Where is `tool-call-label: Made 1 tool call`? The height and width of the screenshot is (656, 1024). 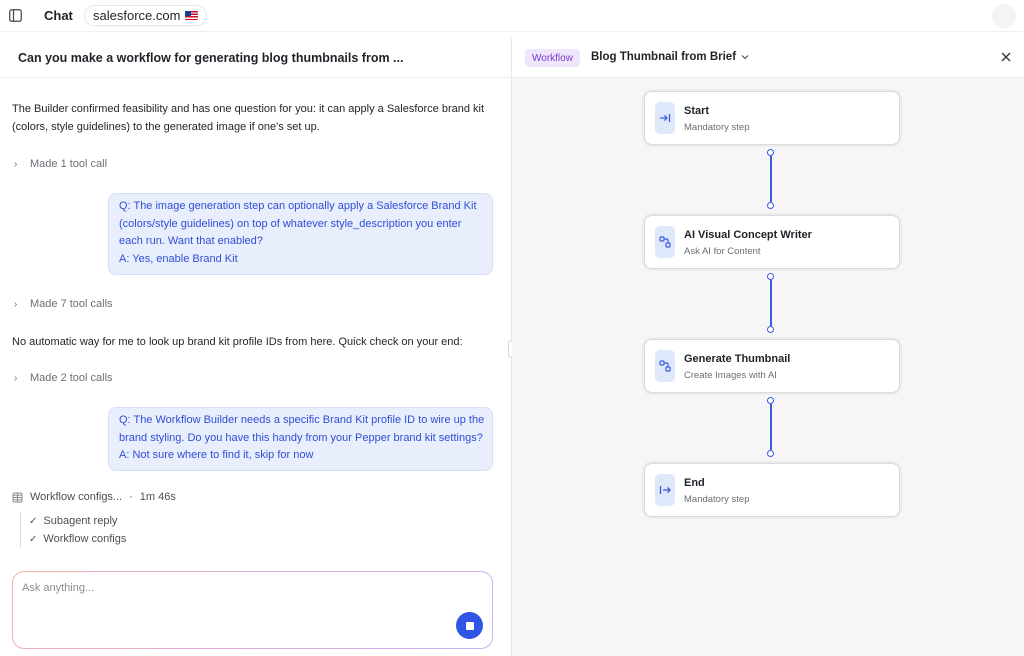
tool-call-label: Made 1 tool call is located at coordinates (69, 164).